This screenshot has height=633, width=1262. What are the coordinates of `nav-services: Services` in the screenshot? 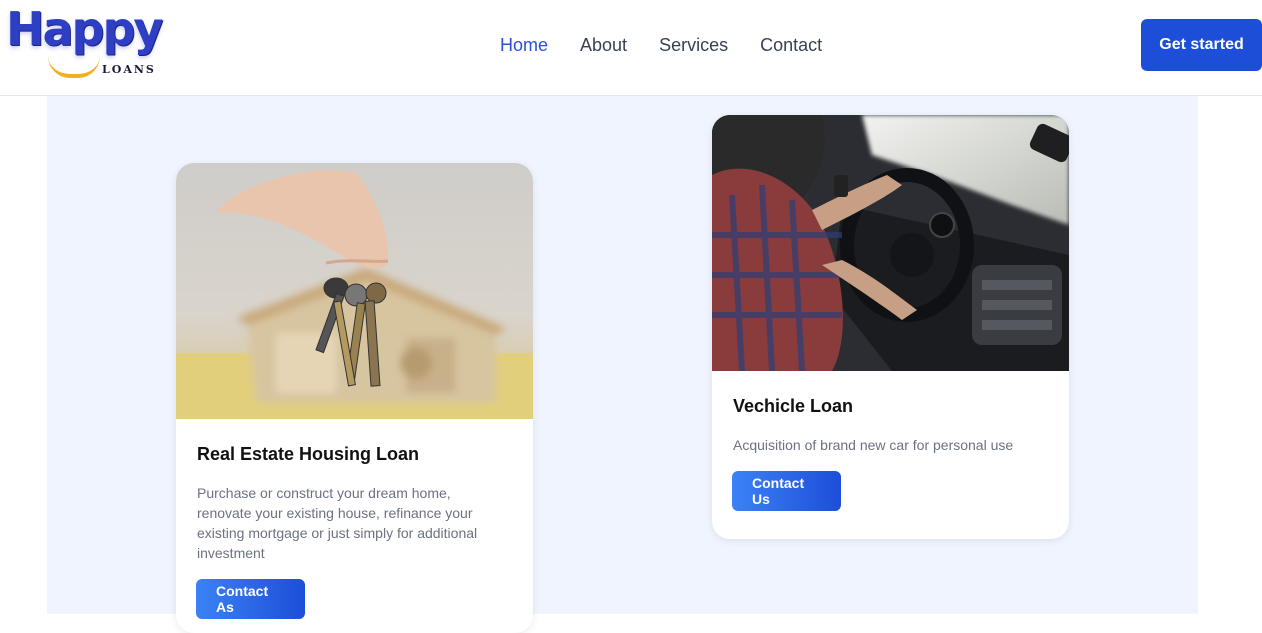 It's located at (693, 45).